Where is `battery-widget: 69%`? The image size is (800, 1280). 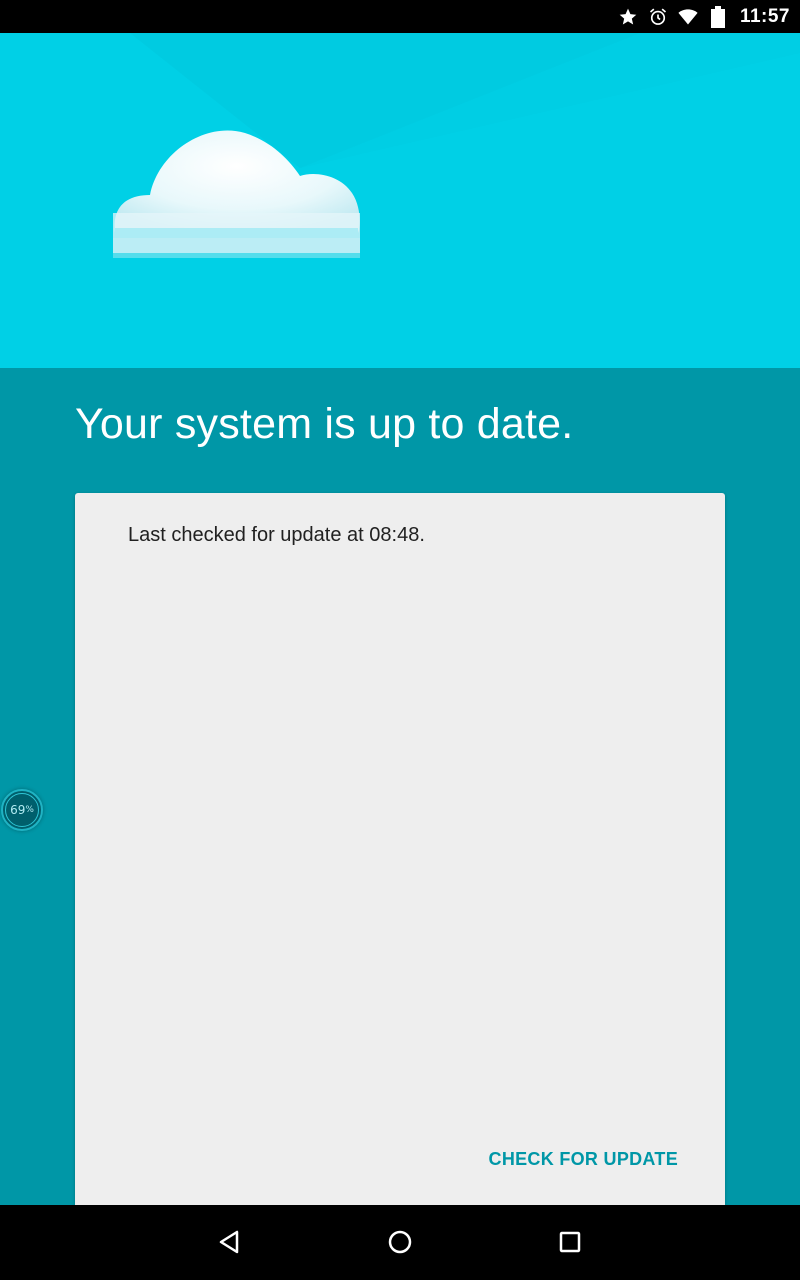
battery-widget: 69% is located at coordinates (22, 810).